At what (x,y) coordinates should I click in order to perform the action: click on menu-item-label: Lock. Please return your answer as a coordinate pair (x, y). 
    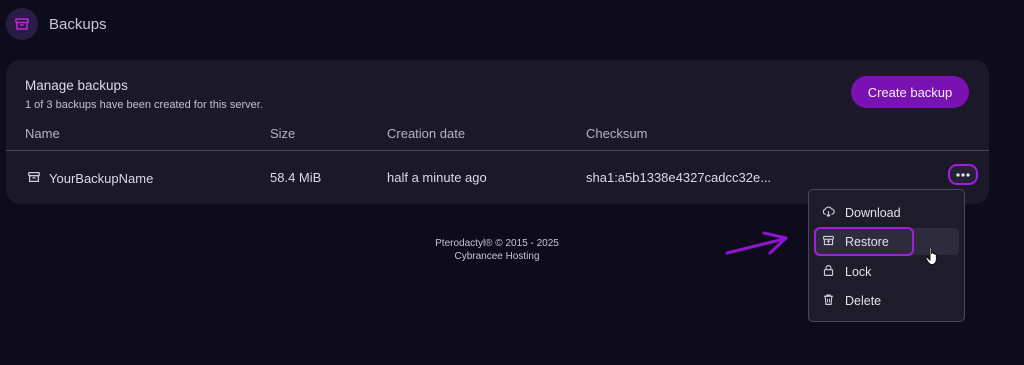
    Looking at the image, I should click on (858, 271).